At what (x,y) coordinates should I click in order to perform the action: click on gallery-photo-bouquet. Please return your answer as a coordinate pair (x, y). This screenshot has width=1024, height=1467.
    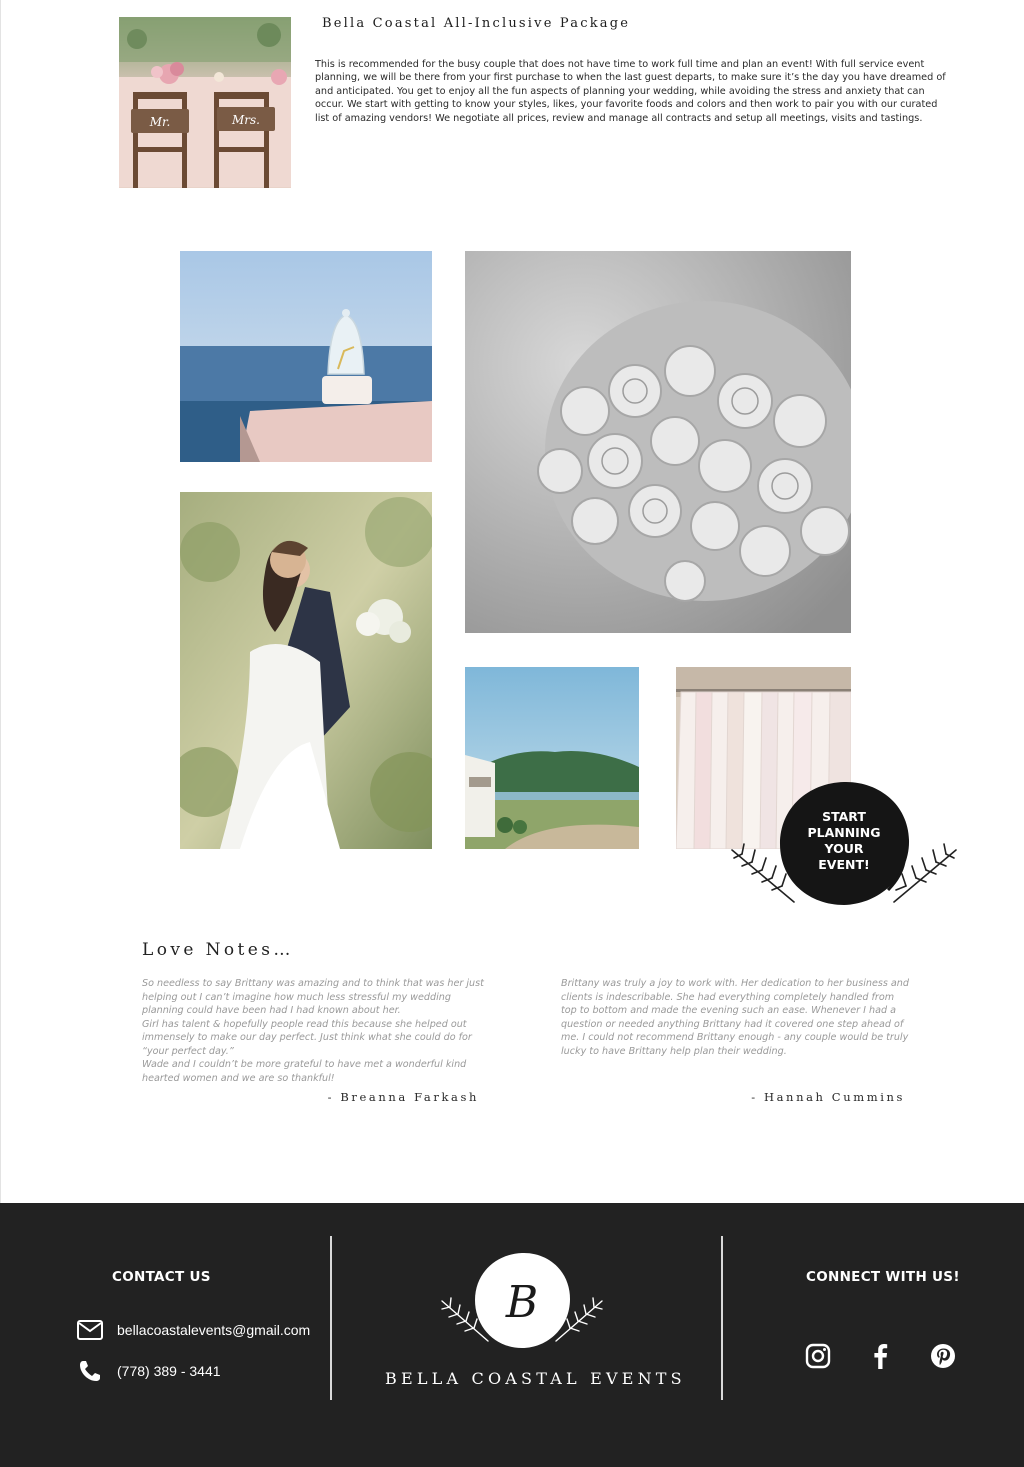
    Looking at the image, I should click on (658, 442).